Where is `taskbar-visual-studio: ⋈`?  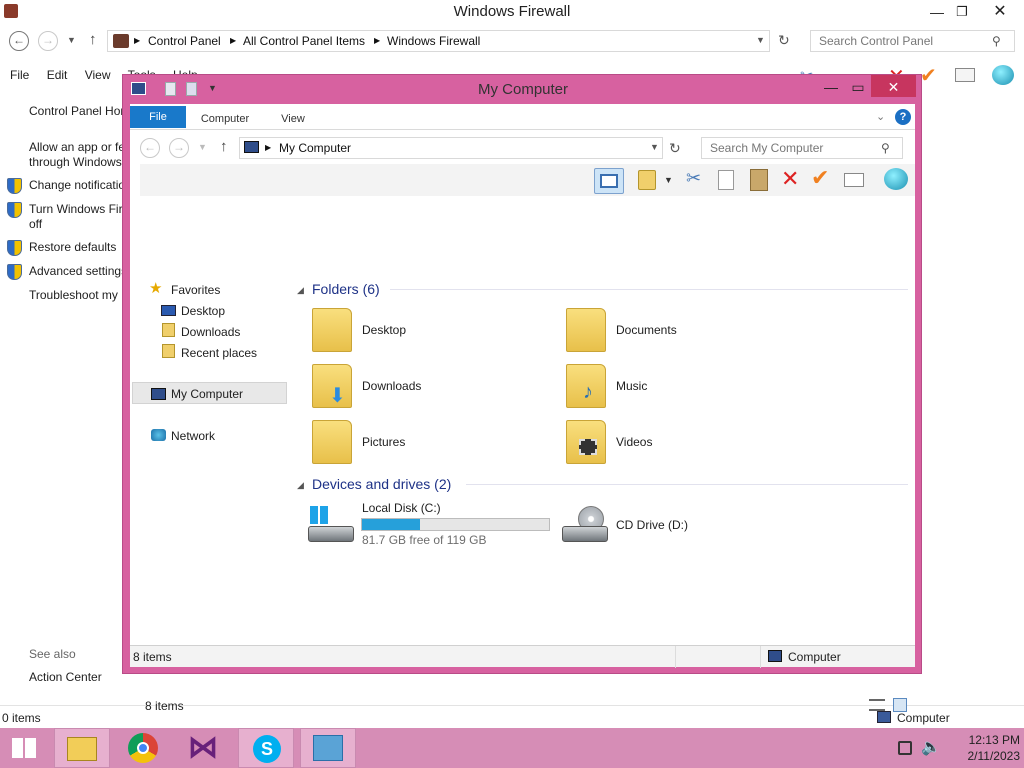
taskbar-visual-studio: ⋈ is located at coordinates (204, 748).